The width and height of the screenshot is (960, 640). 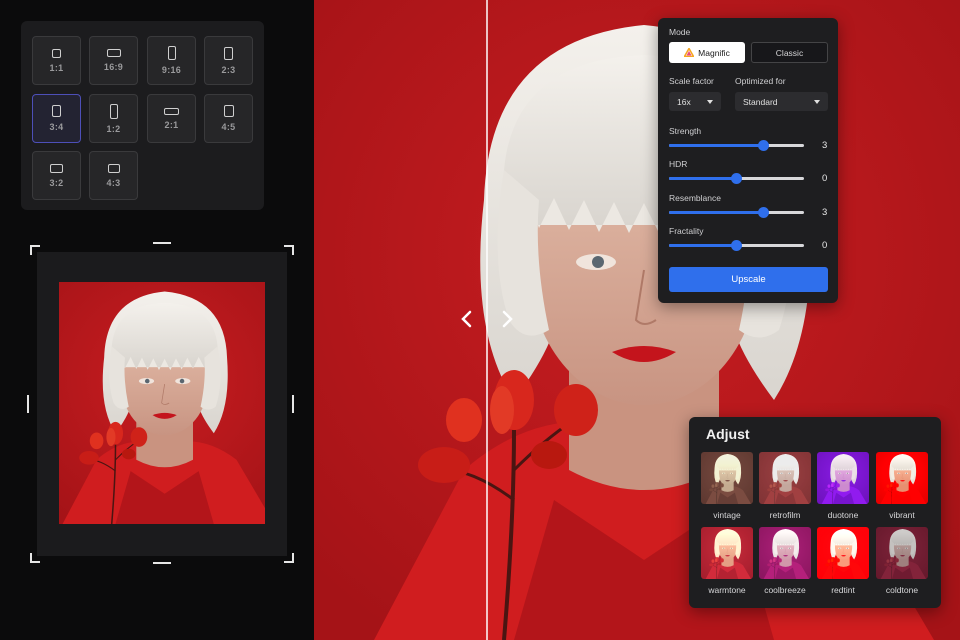 I want to click on mode-magnific-button: Magnific, so click(x=707, y=52).